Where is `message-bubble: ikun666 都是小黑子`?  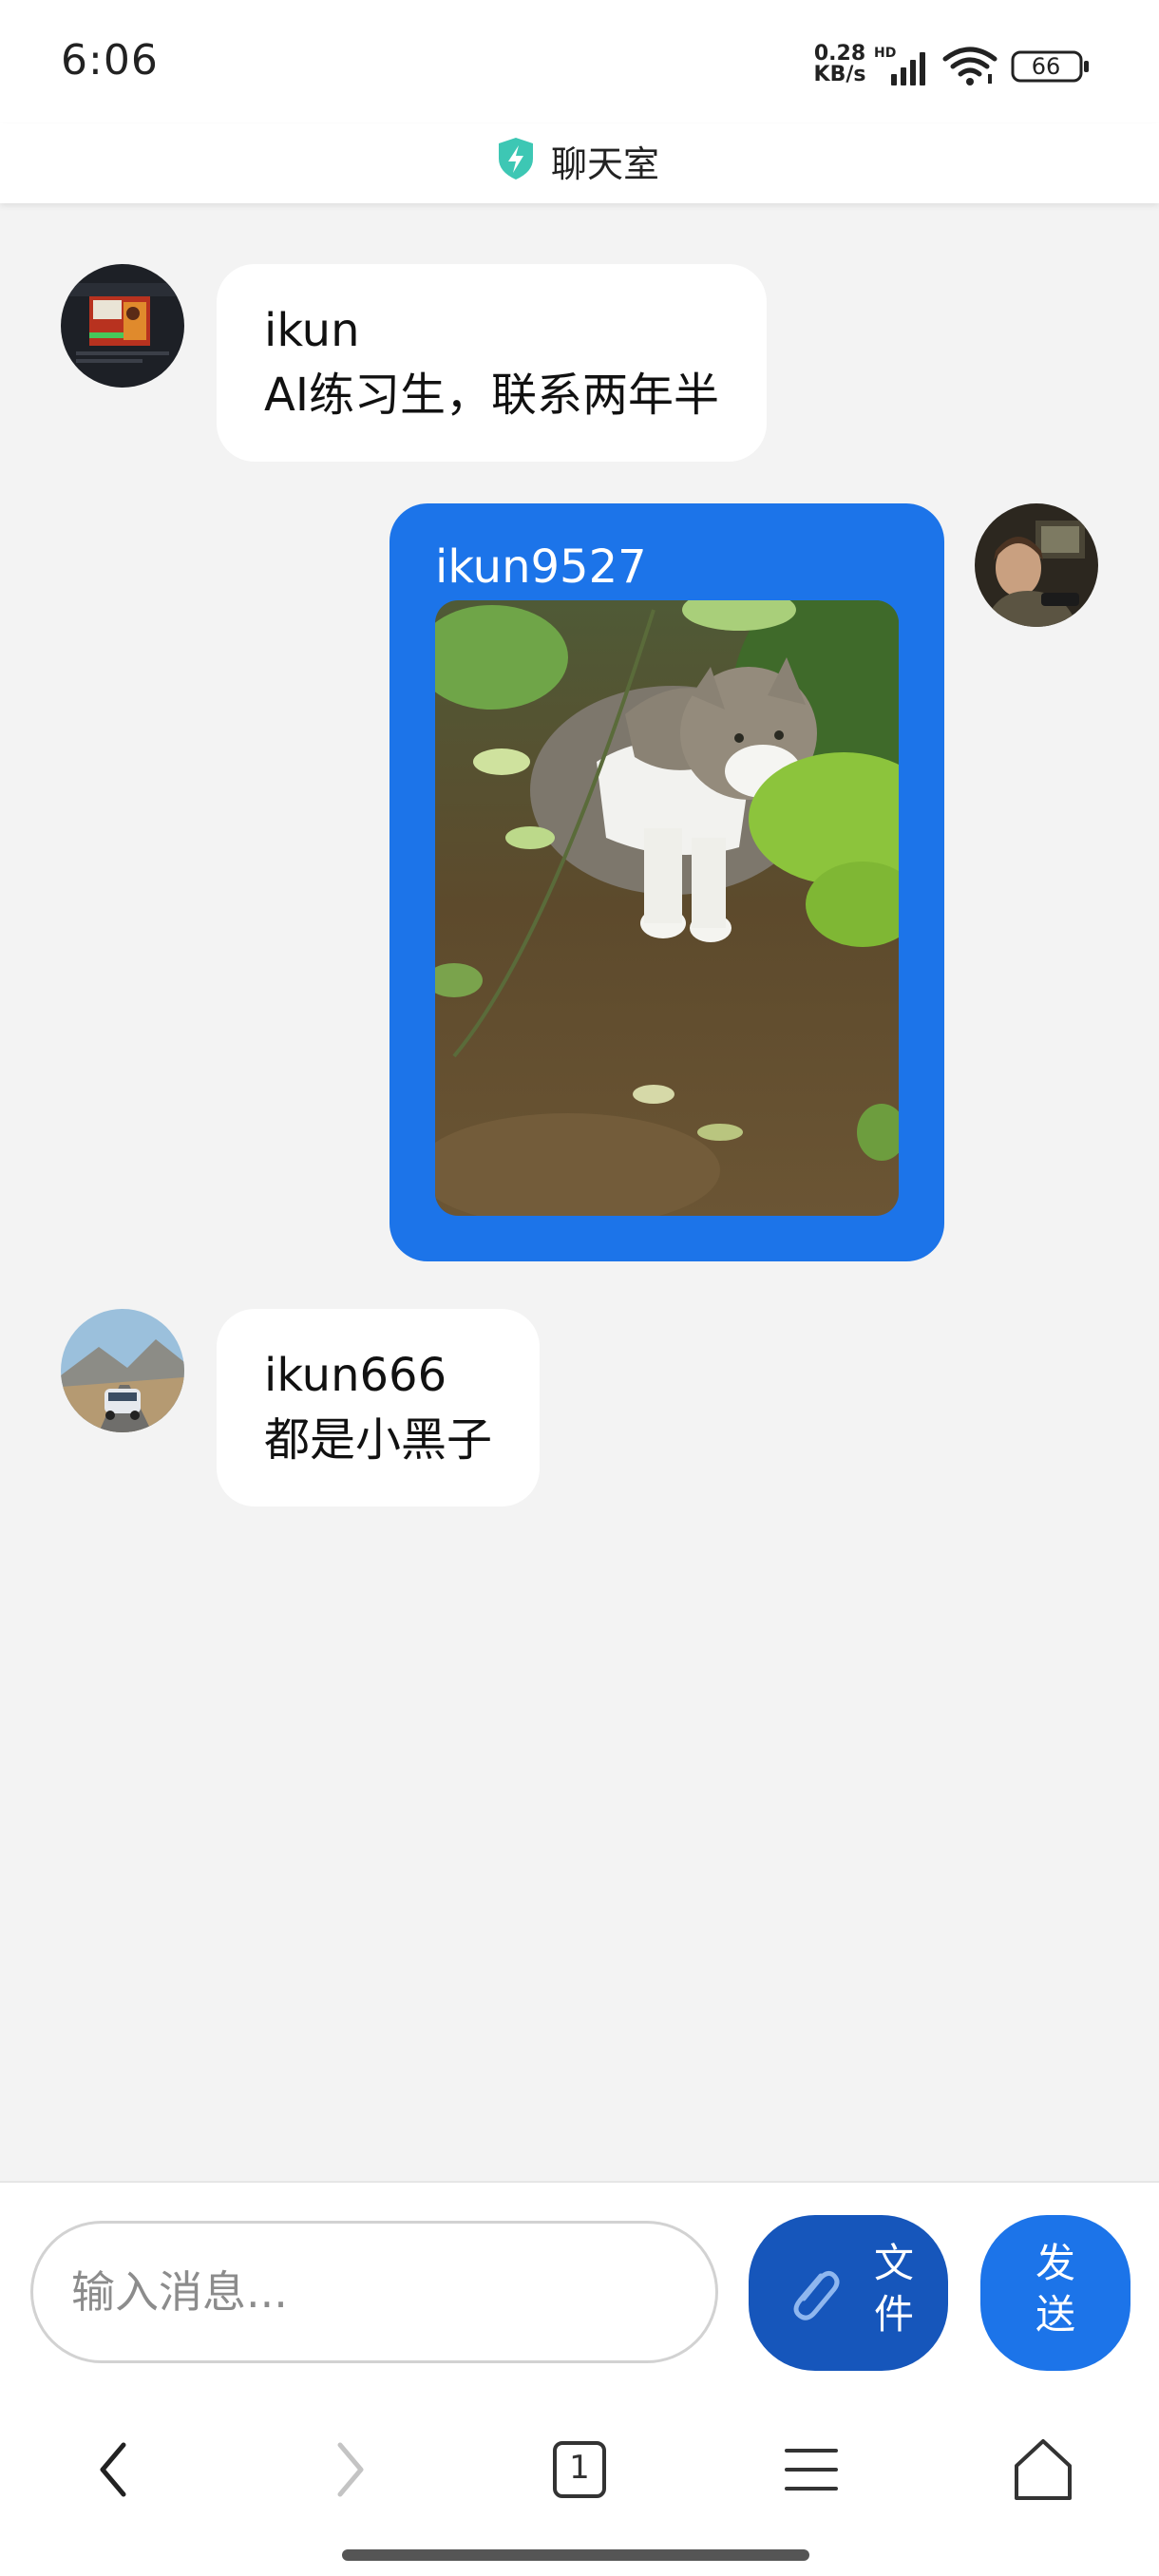 message-bubble: ikun666 都是小黑子 is located at coordinates (379, 1407).